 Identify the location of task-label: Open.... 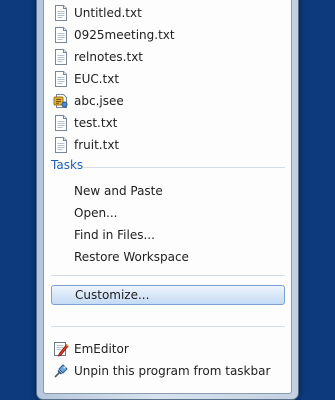
(96, 213).